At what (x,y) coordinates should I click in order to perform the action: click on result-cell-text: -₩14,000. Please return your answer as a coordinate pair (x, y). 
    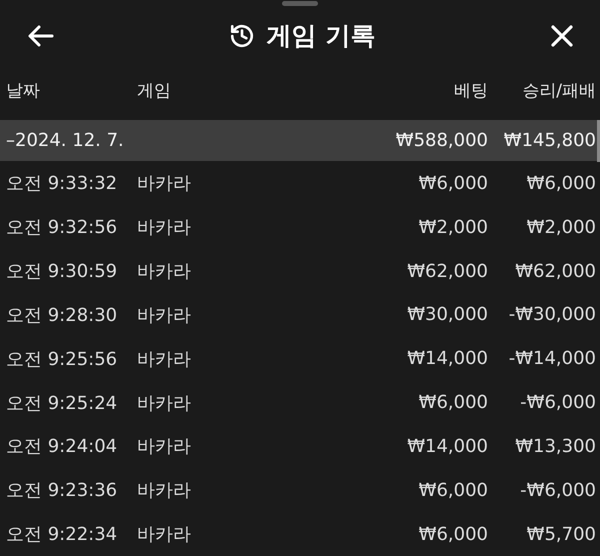
    Looking at the image, I should click on (552, 359).